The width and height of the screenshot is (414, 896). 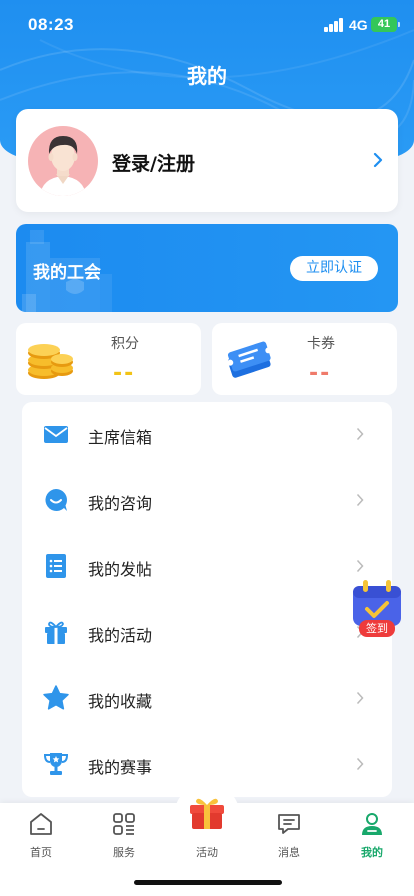 What do you see at coordinates (207, 160) in the screenshot?
I see `profile-card: 登录/注册` at bounding box center [207, 160].